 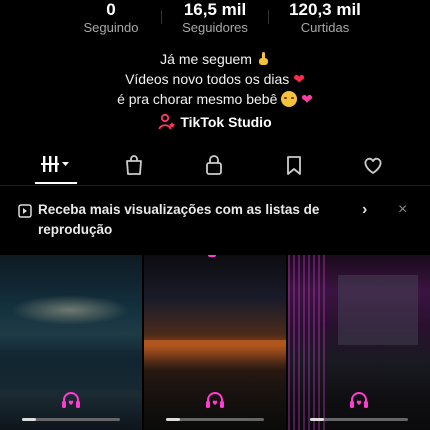 What do you see at coordinates (206, 59) in the screenshot?
I see `bio-line-1-text: Já me seguem` at bounding box center [206, 59].